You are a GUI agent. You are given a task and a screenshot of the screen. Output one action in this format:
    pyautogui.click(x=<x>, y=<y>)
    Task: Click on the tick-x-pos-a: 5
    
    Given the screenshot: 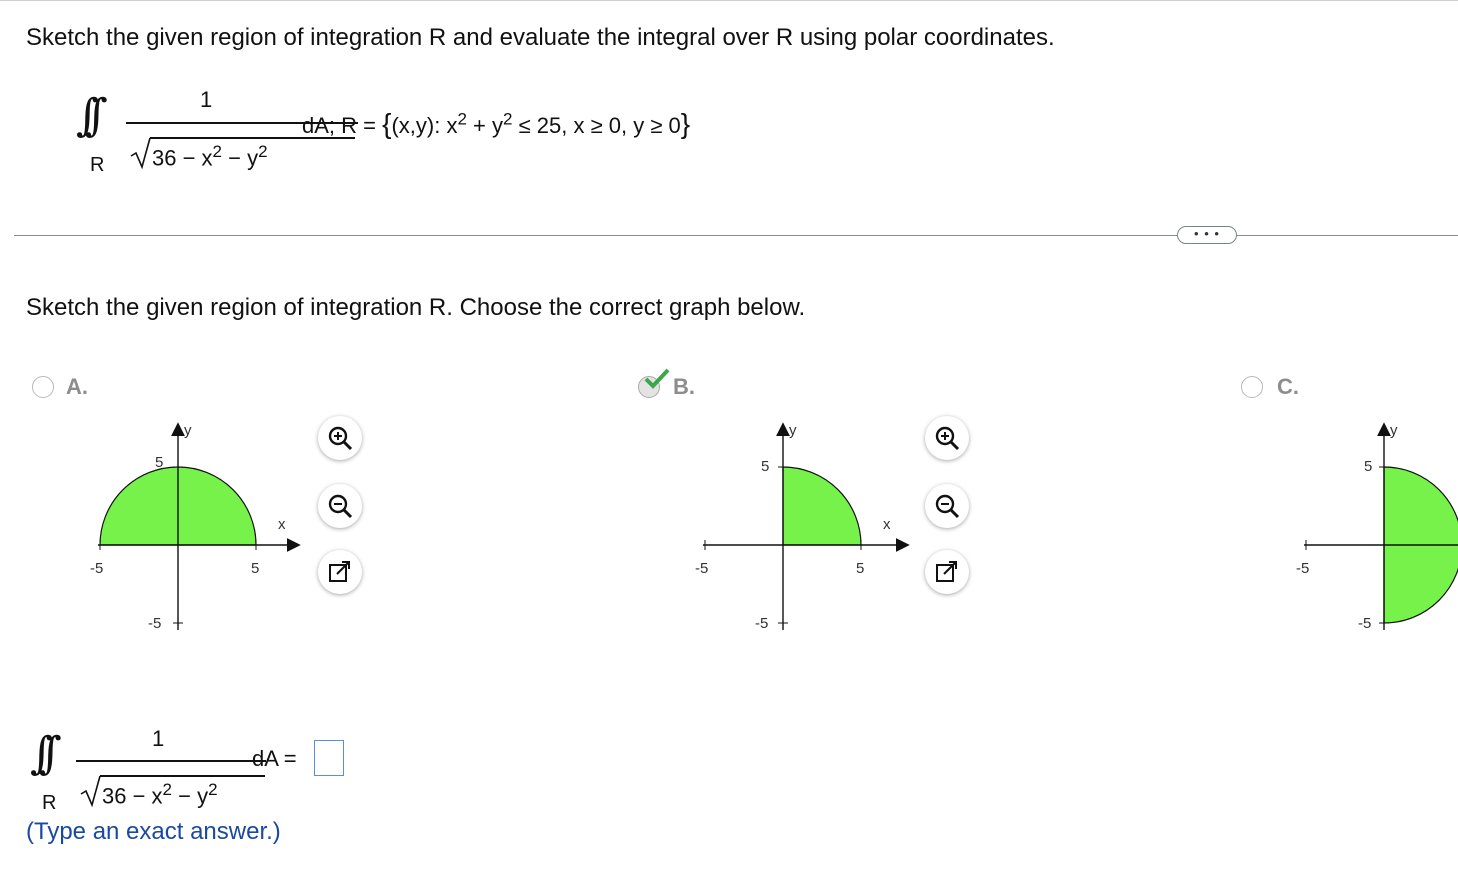 What is the action you would take?
    pyautogui.click(x=255, y=568)
    